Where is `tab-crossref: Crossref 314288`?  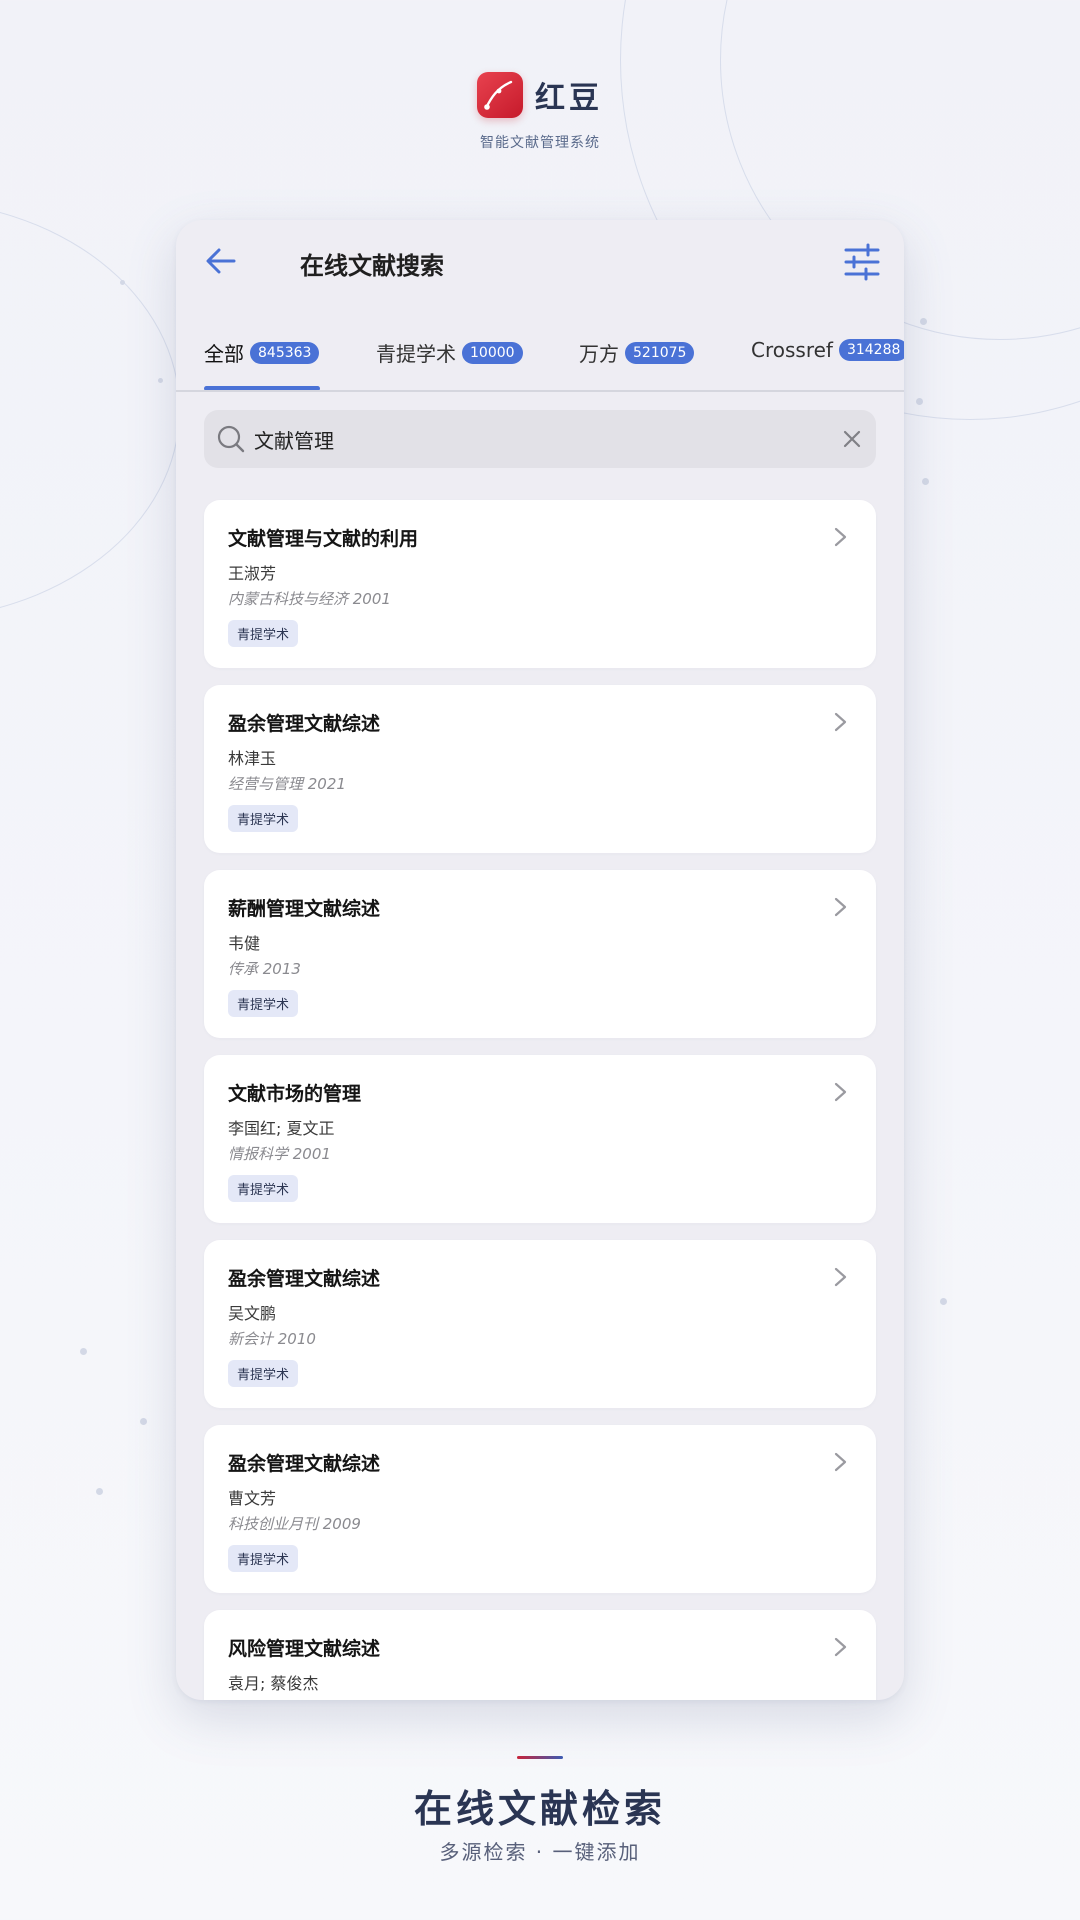 tab-crossref: Crossref 314288 is located at coordinates (827, 350).